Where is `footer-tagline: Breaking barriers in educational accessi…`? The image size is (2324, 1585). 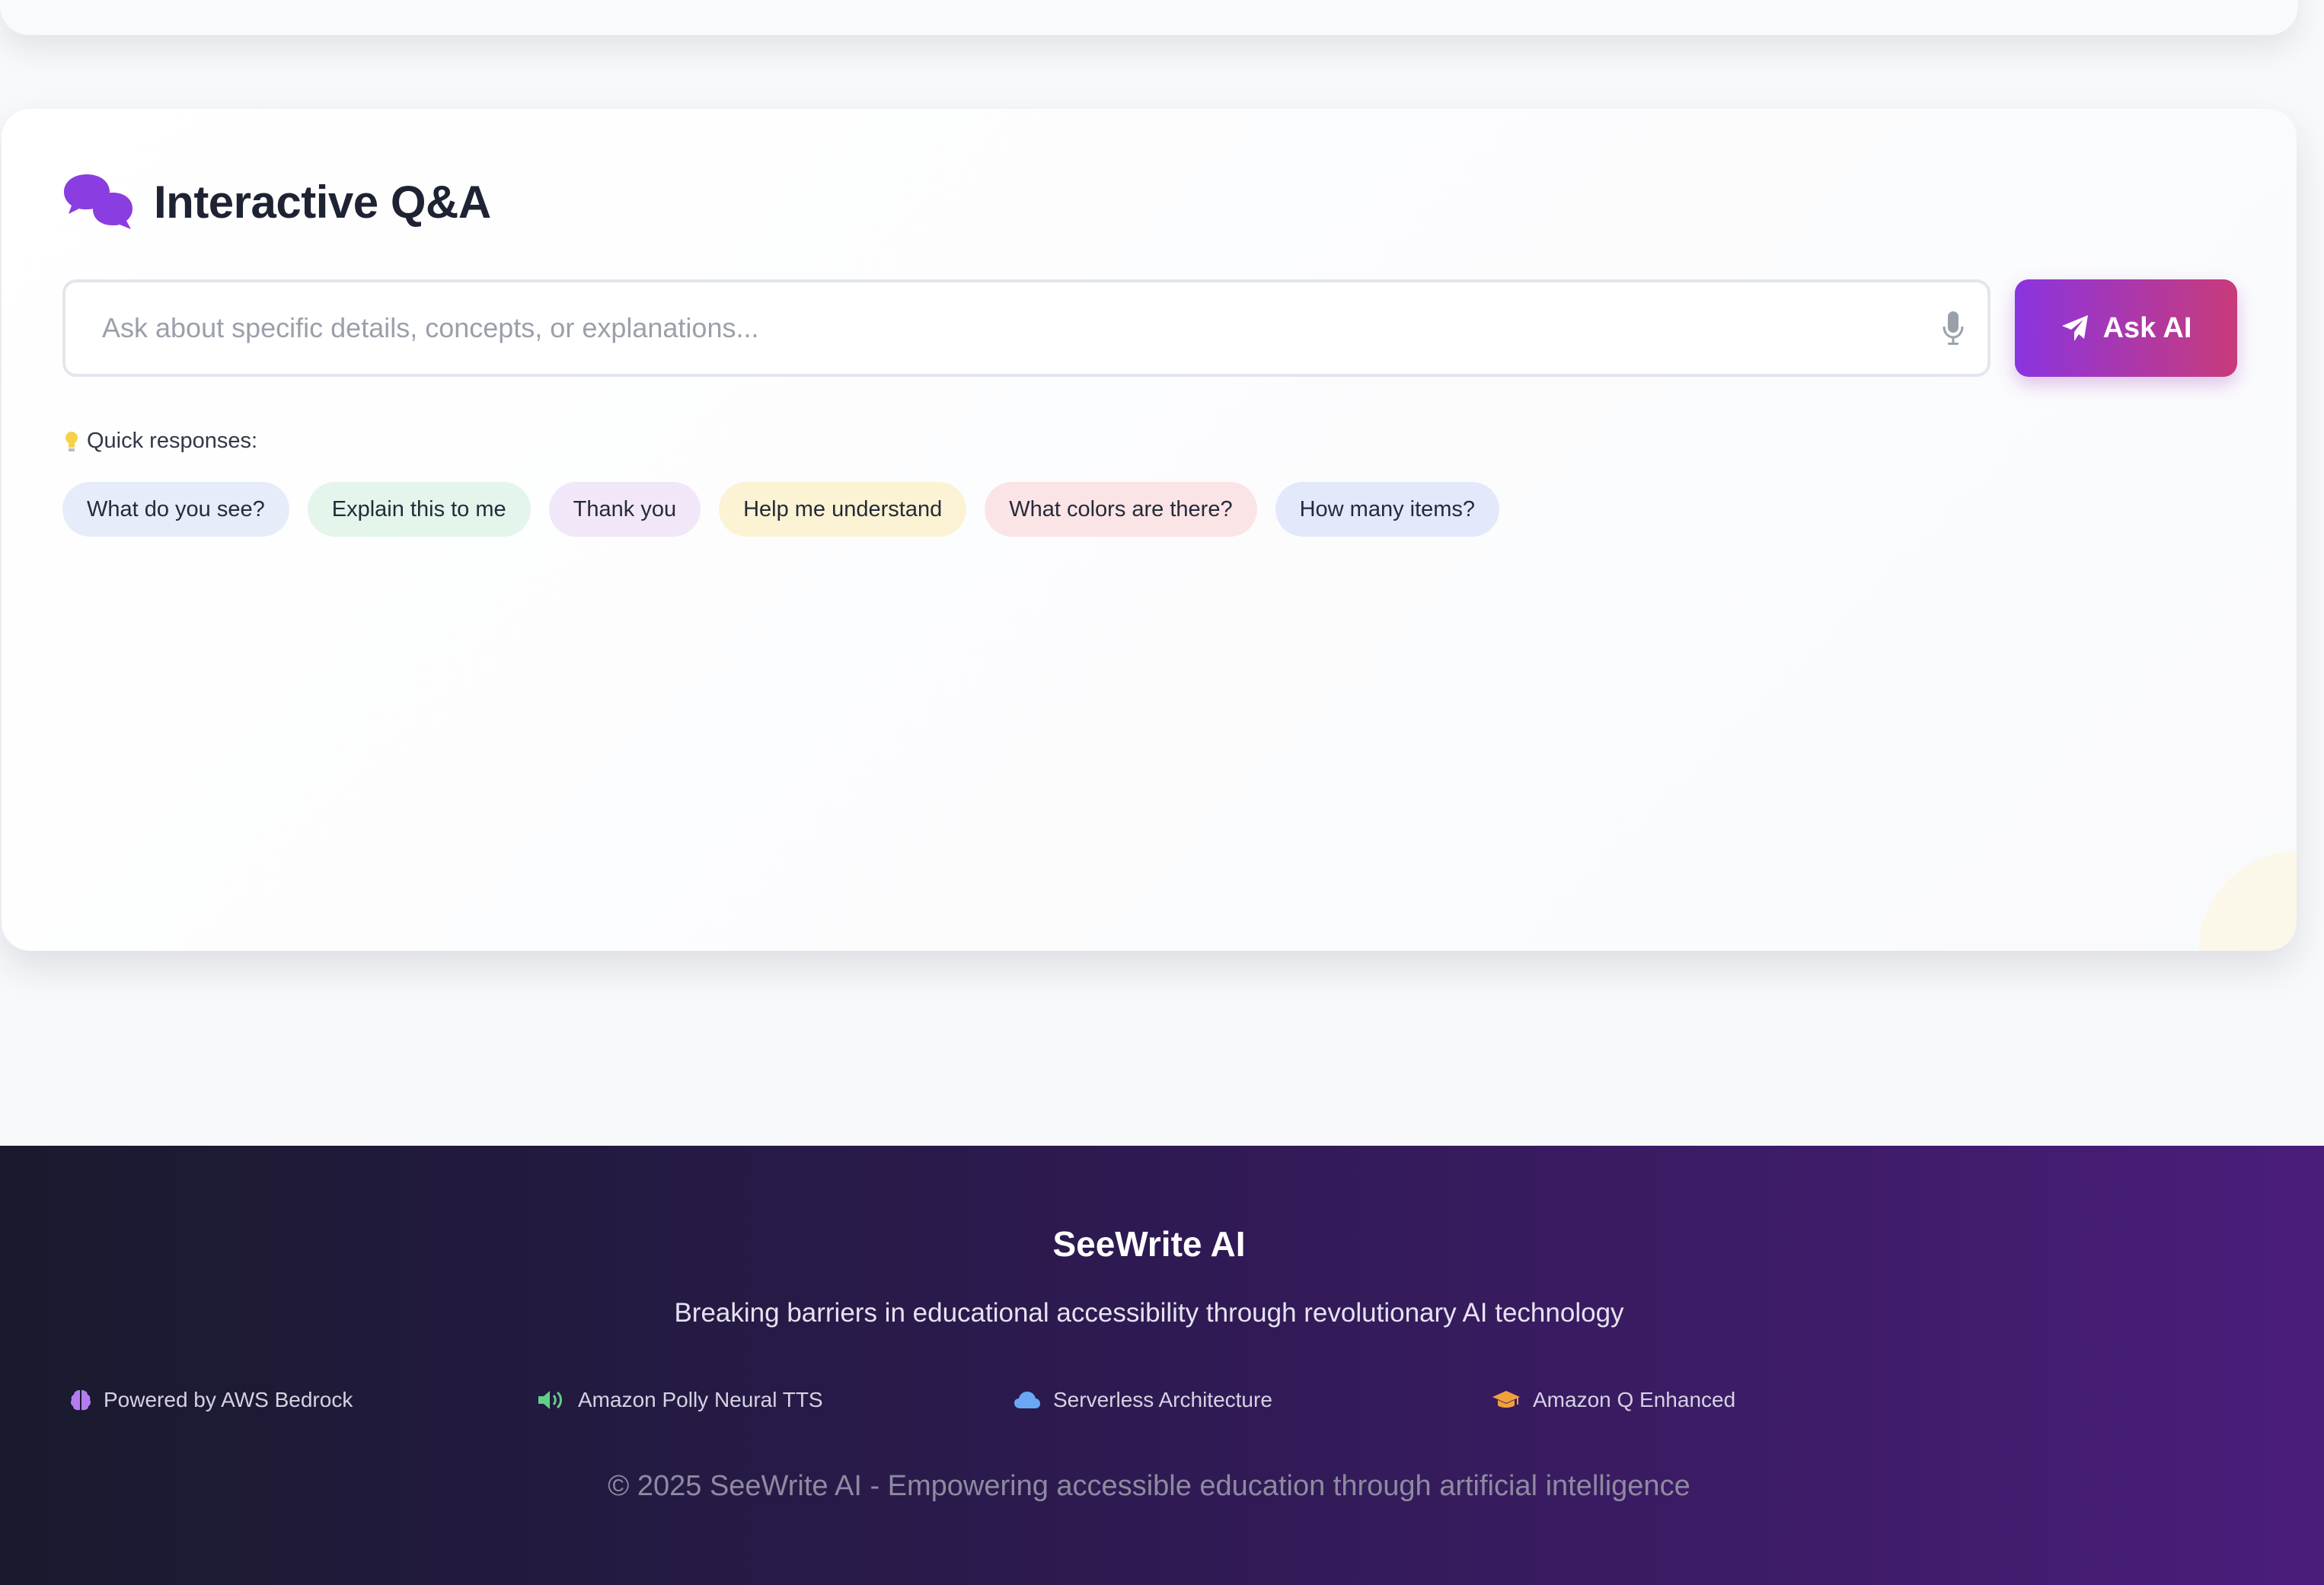 footer-tagline: Breaking barriers in educational accessi… is located at coordinates (1149, 1313).